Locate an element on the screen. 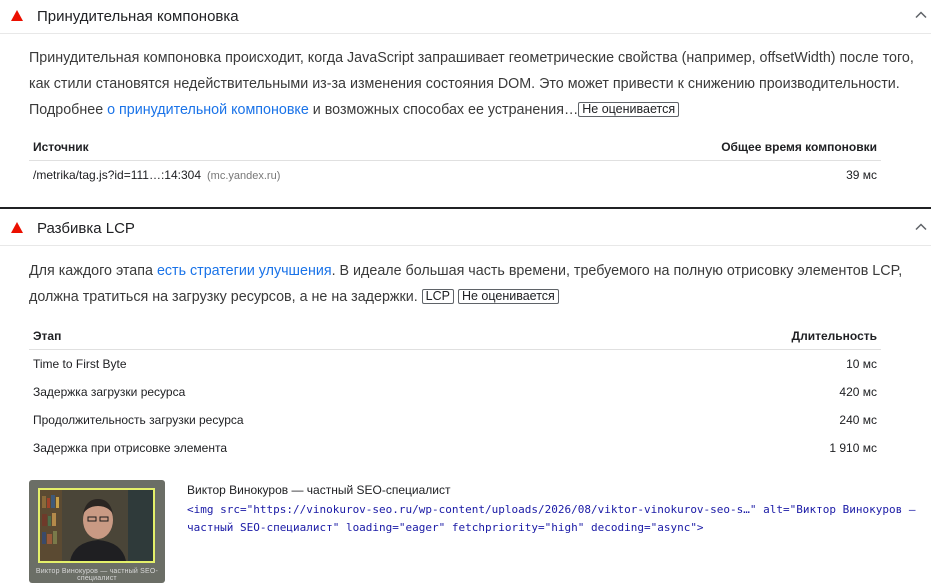 The width and height of the screenshot is (931, 583). phase-name: Time to First Byte is located at coordinates (80, 364).